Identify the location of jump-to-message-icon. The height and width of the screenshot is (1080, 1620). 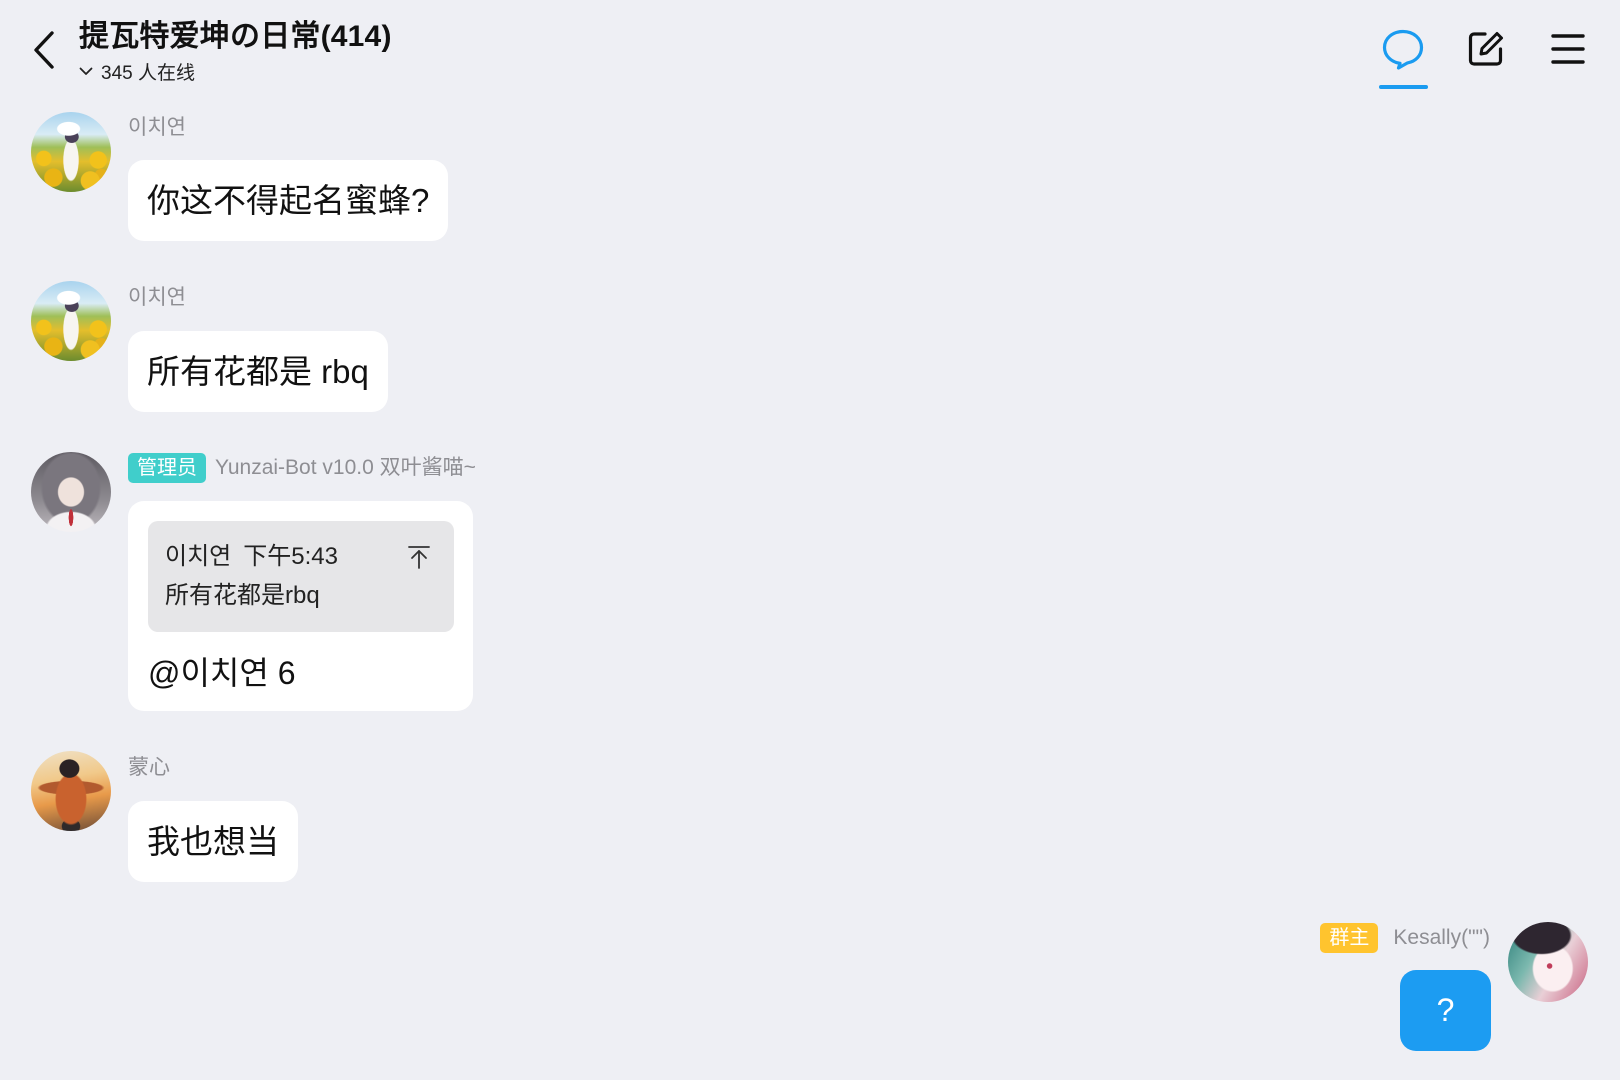
(419, 557).